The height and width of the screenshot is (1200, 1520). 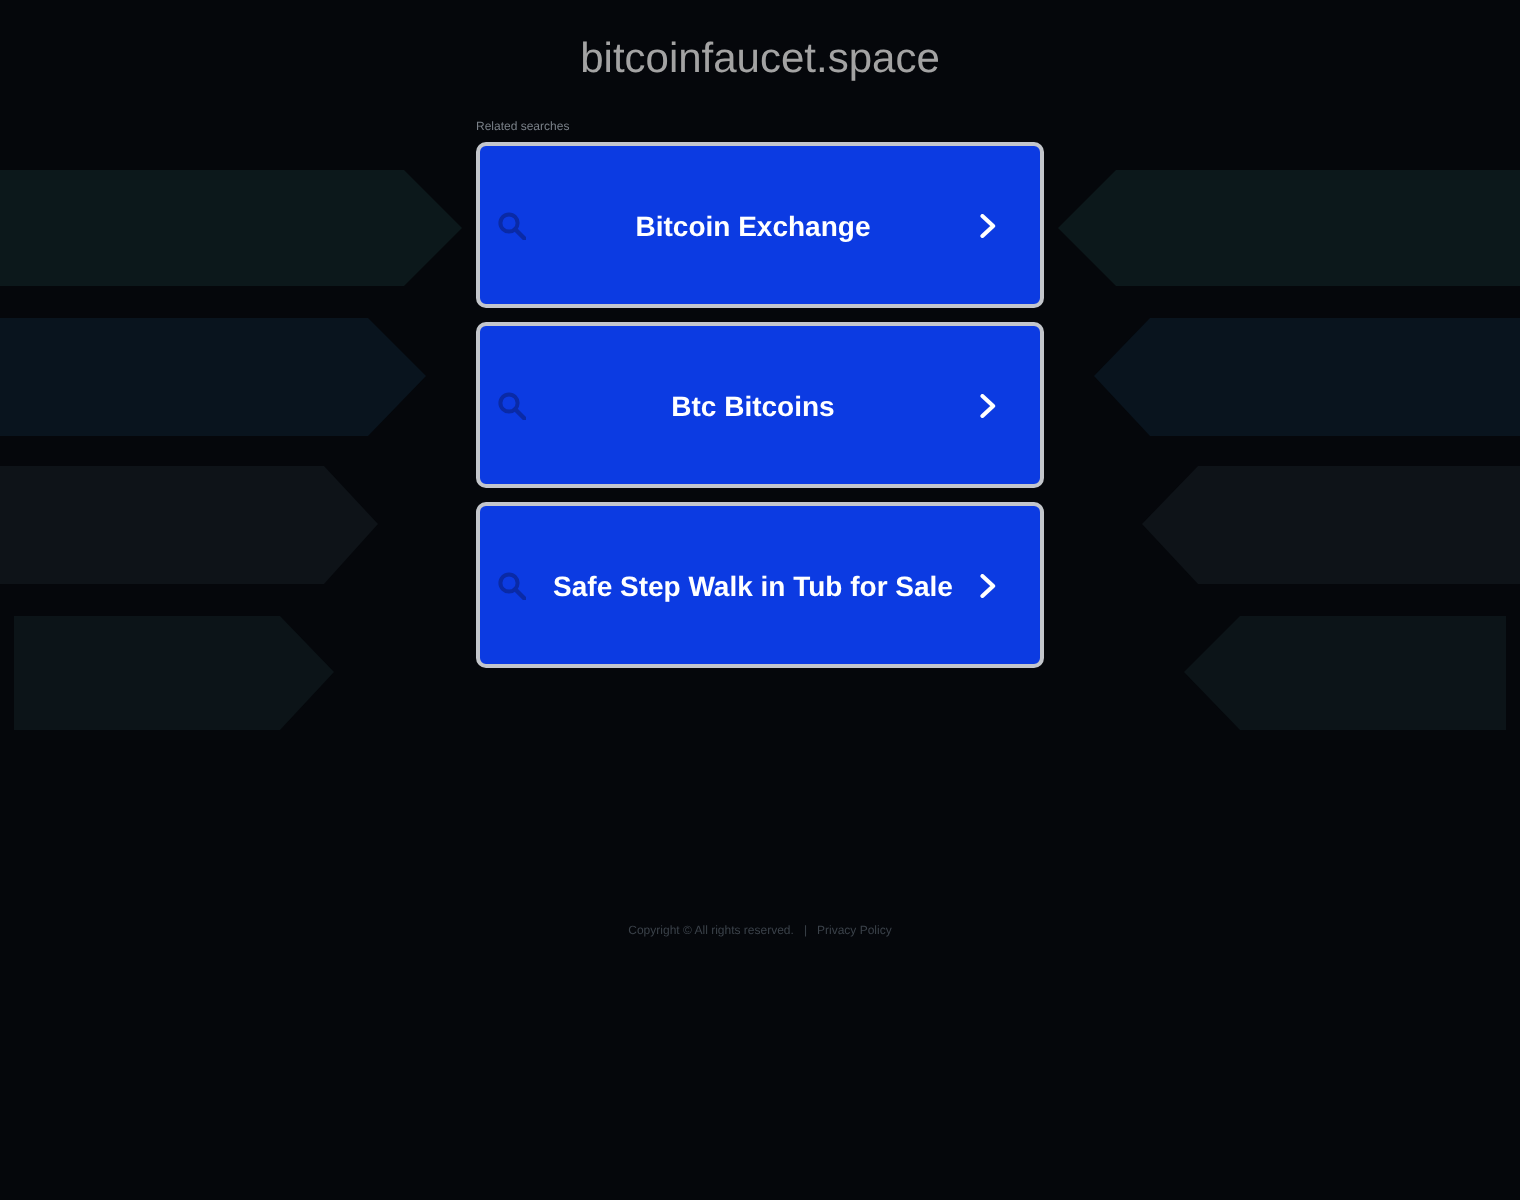 What do you see at coordinates (760, 60) in the screenshot?
I see `domain-title: bitcoinfaucet.space` at bounding box center [760, 60].